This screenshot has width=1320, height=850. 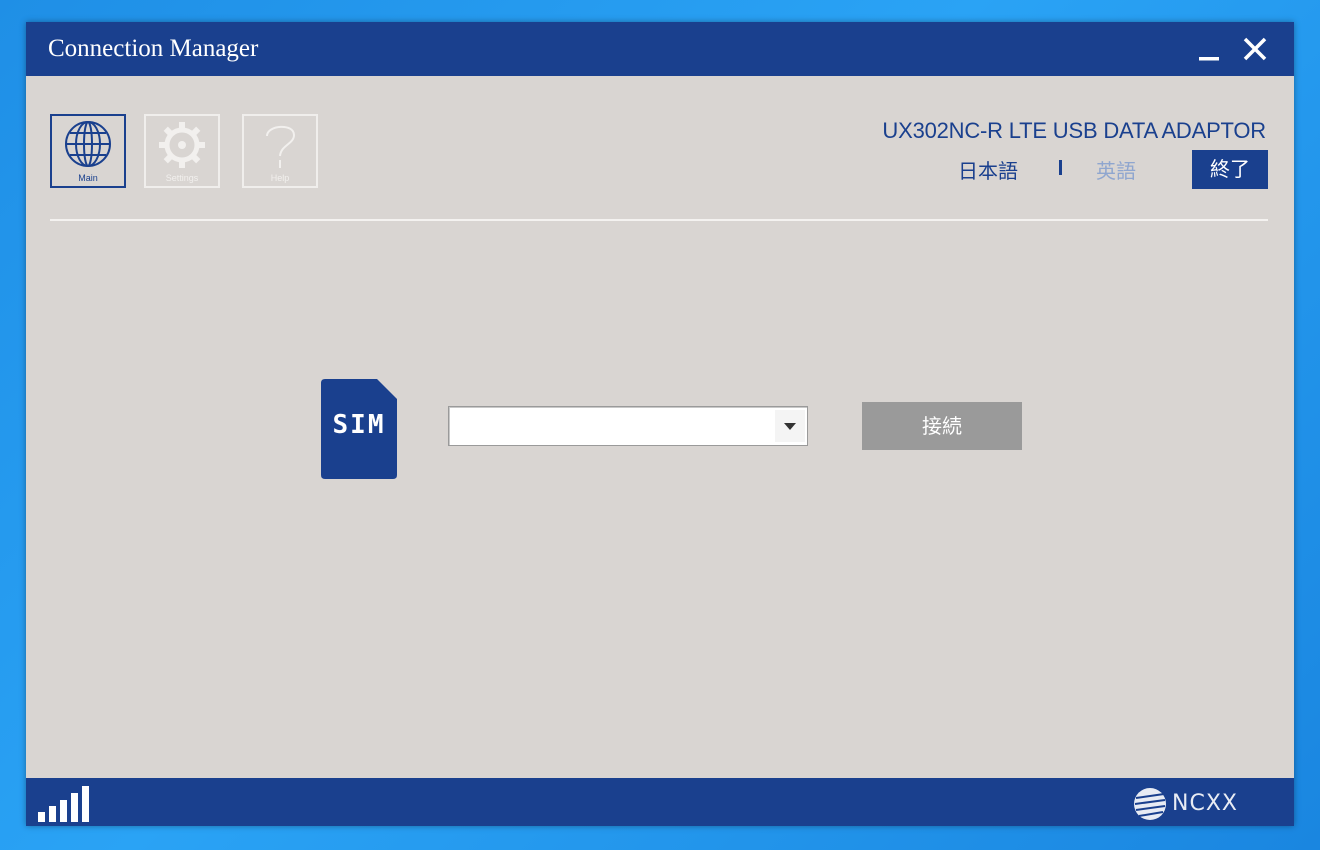 What do you see at coordinates (1209, 49) in the screenshot?
I see `minimize-button` at bounding box center [1209, 49].